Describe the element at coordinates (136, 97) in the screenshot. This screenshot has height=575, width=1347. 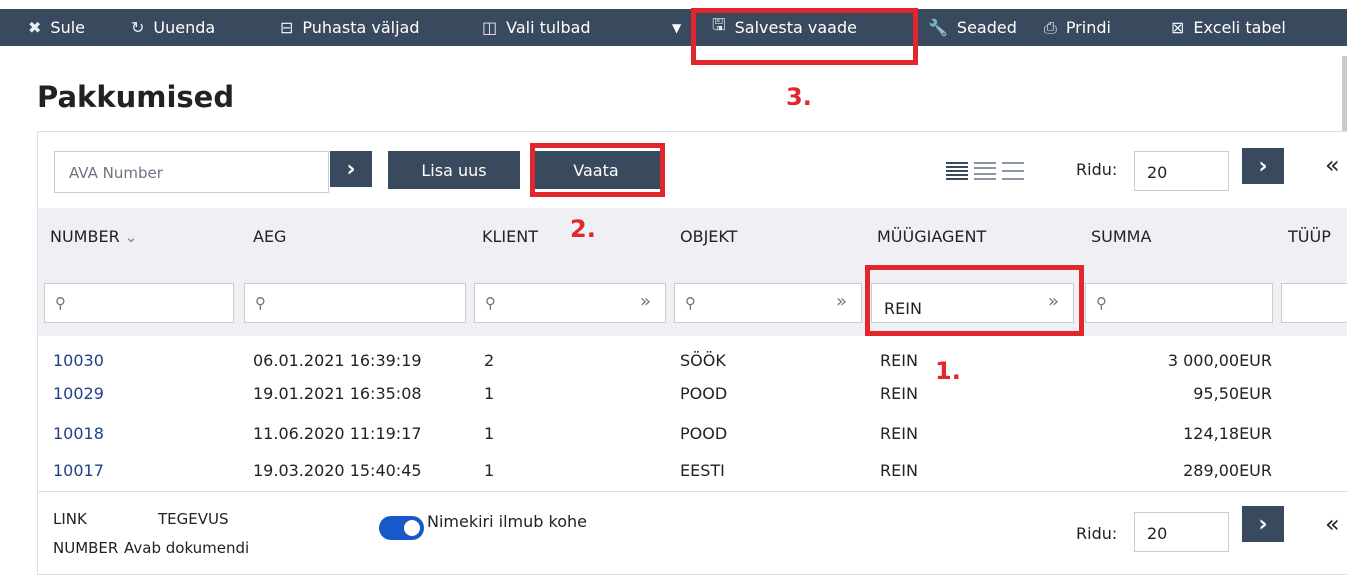
I see `page-title: Pakkumised` at that location.